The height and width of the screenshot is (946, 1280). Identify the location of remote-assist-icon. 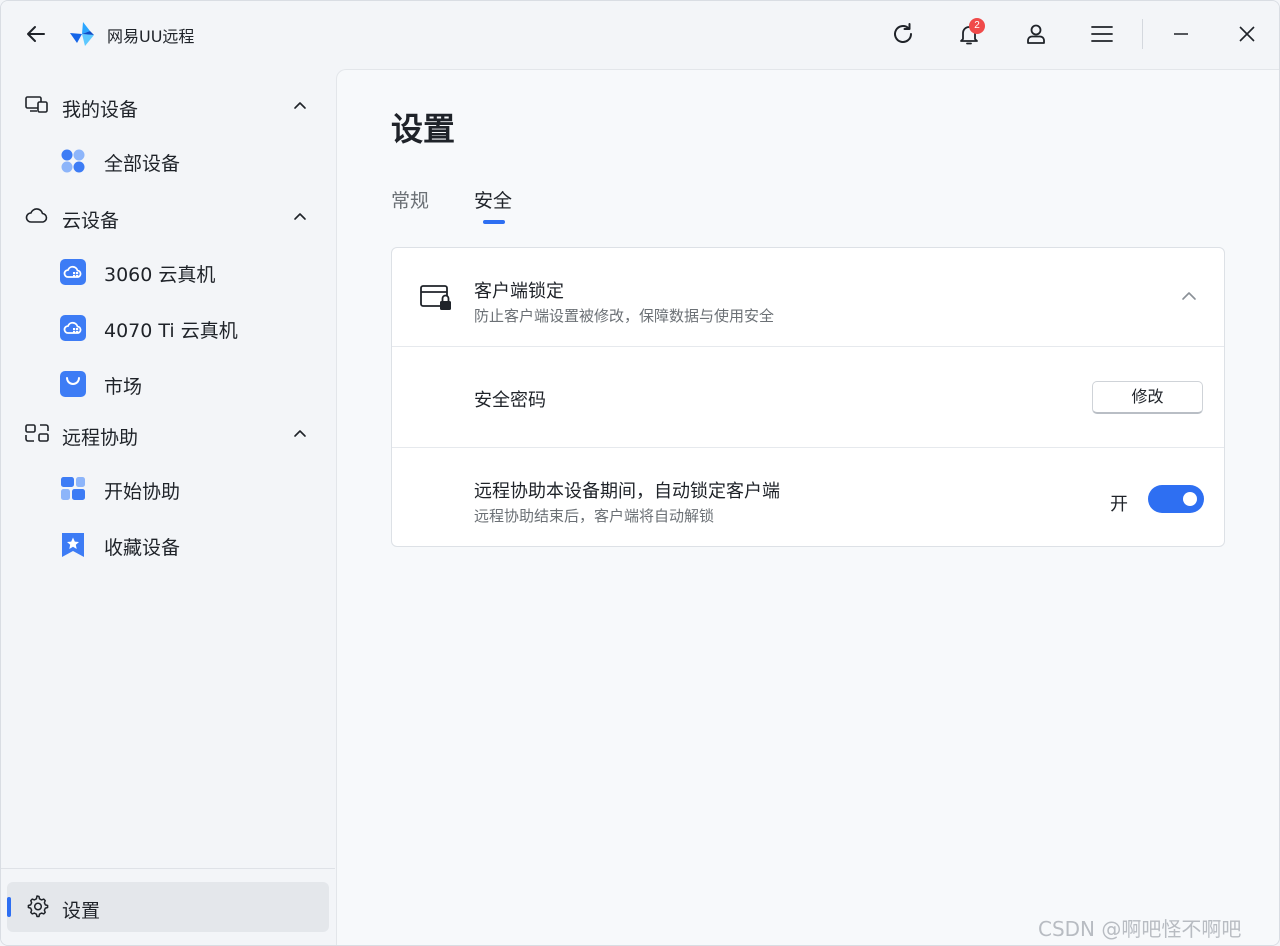
(37, 433).